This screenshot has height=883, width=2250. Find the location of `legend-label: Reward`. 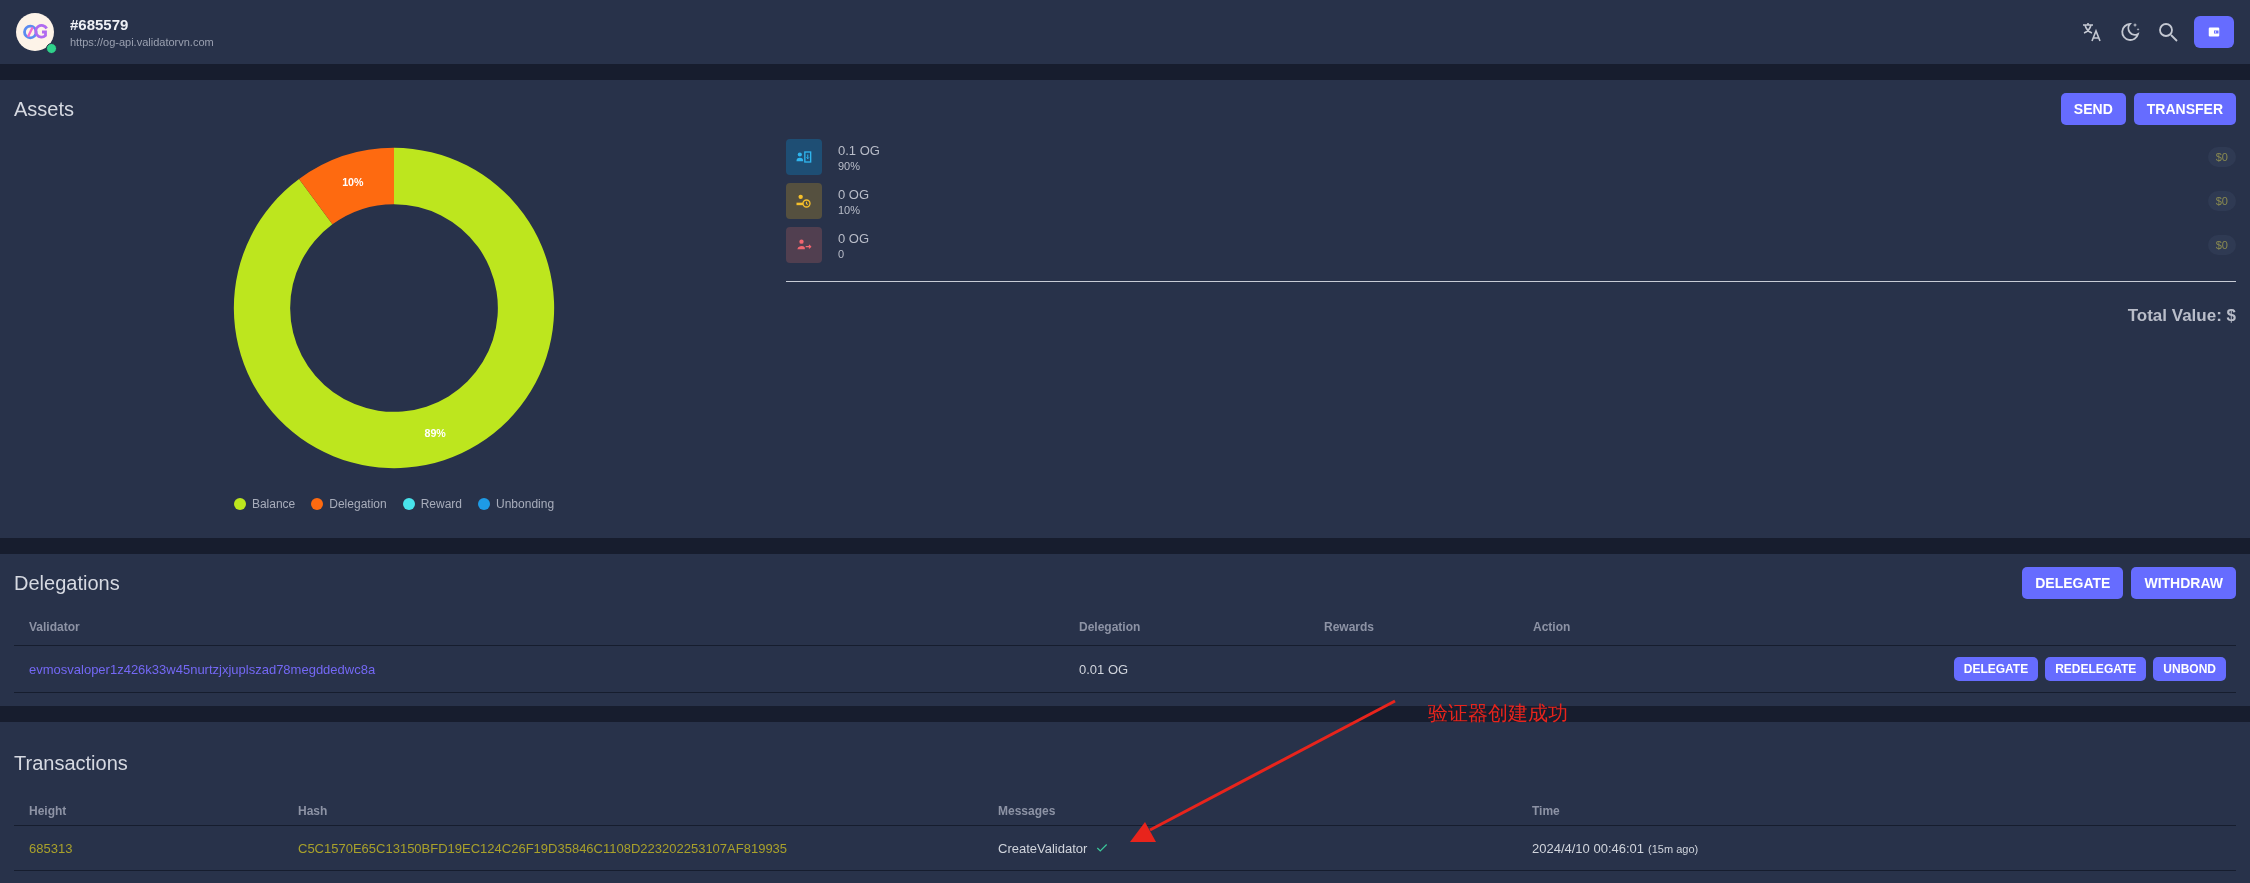

legend-label: Reward is located at coordinates (441, 504).